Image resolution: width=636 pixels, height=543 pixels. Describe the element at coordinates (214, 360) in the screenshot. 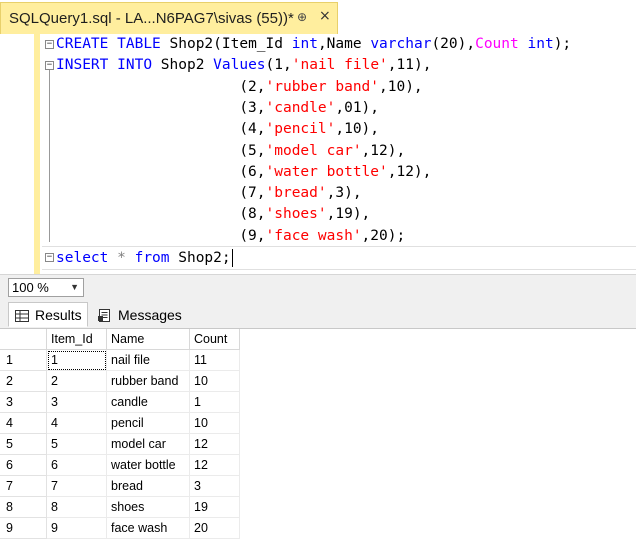

I see `cell-count: 11` at that location.